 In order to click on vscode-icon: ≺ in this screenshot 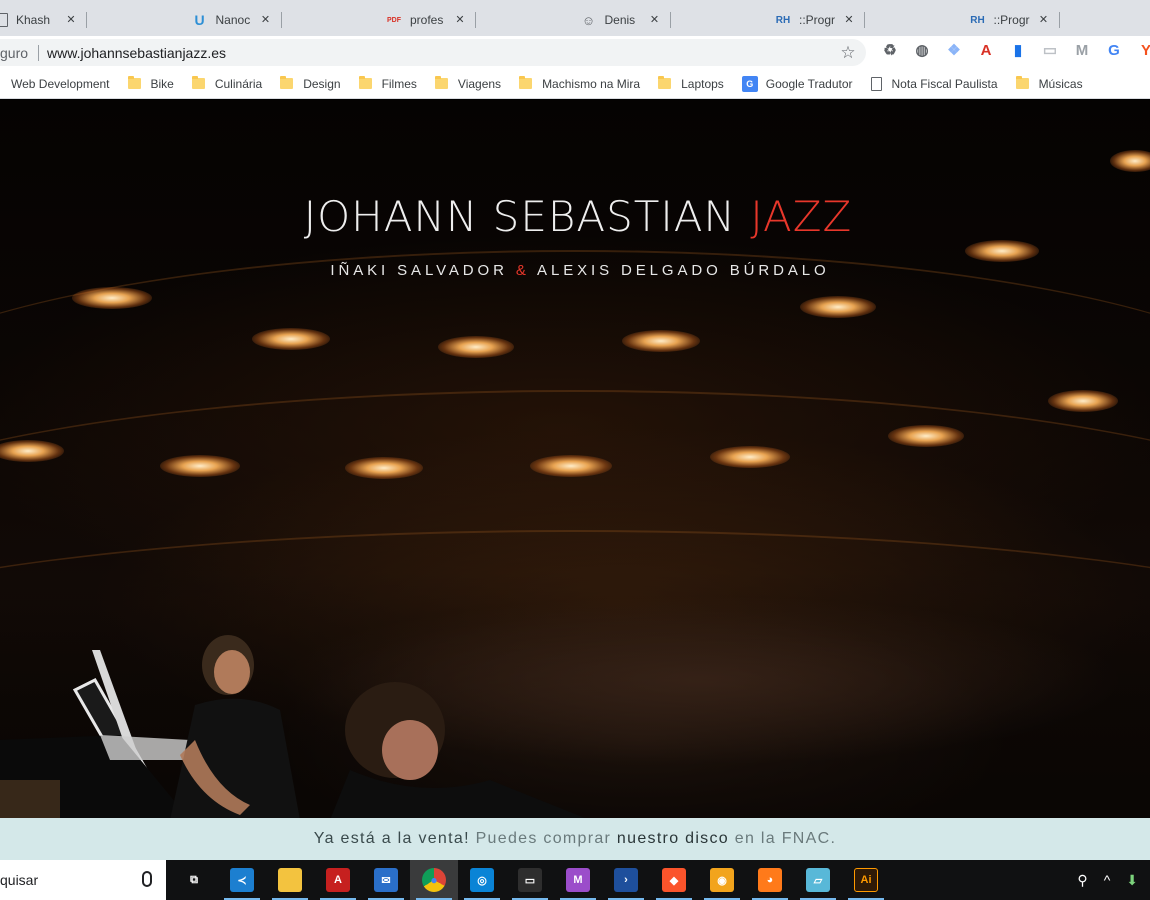, I will do `click(242, 880)`.